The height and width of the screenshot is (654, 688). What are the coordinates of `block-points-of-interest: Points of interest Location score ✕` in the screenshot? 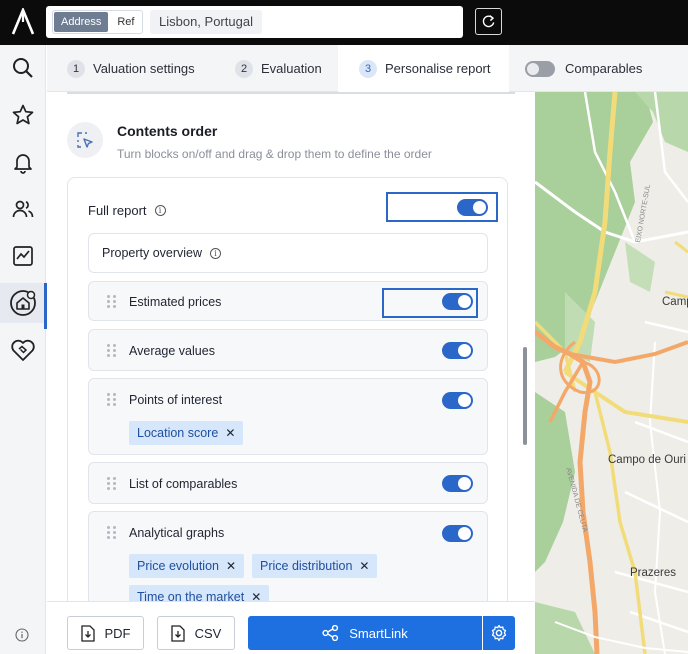 It's located at (288, 416).